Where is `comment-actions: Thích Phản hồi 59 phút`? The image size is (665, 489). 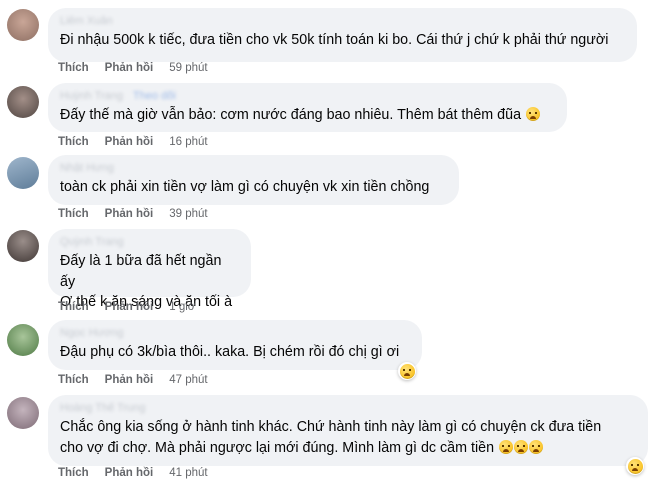
comment-actions: Thích Phản hồi 59 phút is located at coordinates (133, 68).